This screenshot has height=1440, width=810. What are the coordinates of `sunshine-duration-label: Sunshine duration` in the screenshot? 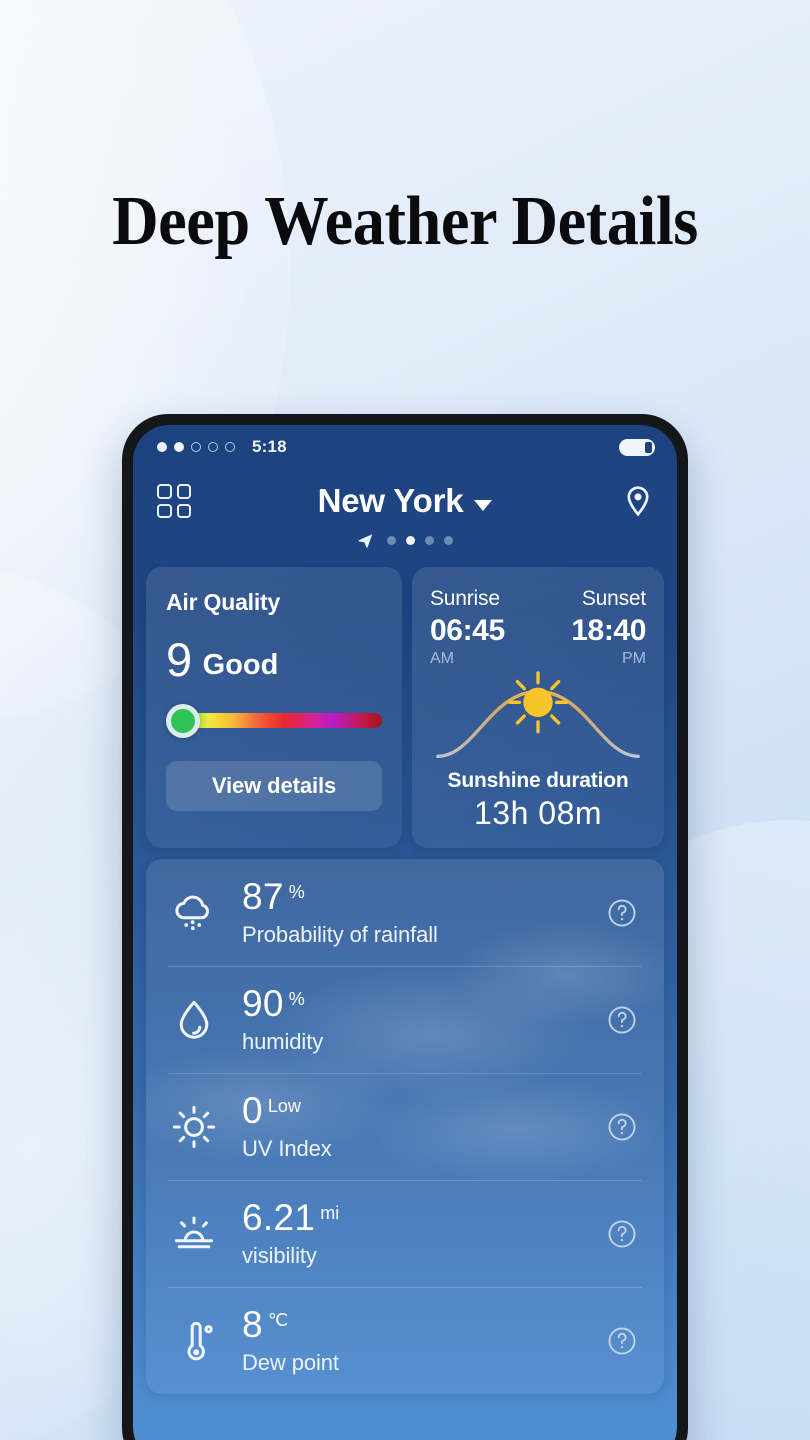 It's located at (538, 781).